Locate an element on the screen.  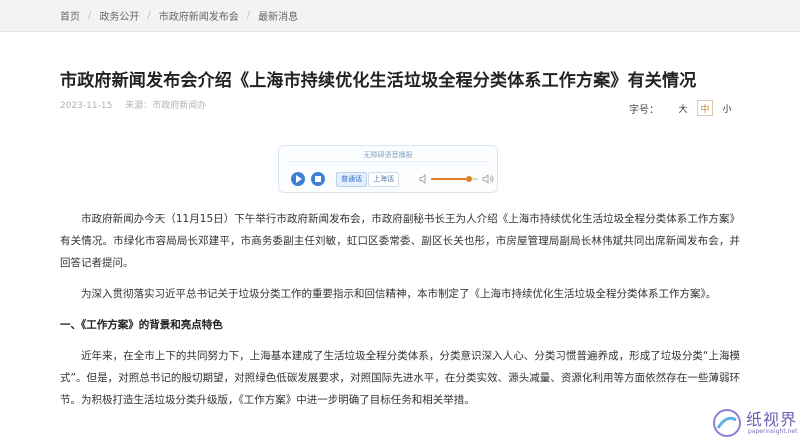
shanghainese-button: 上海话 is located at coordinates (383, 179).